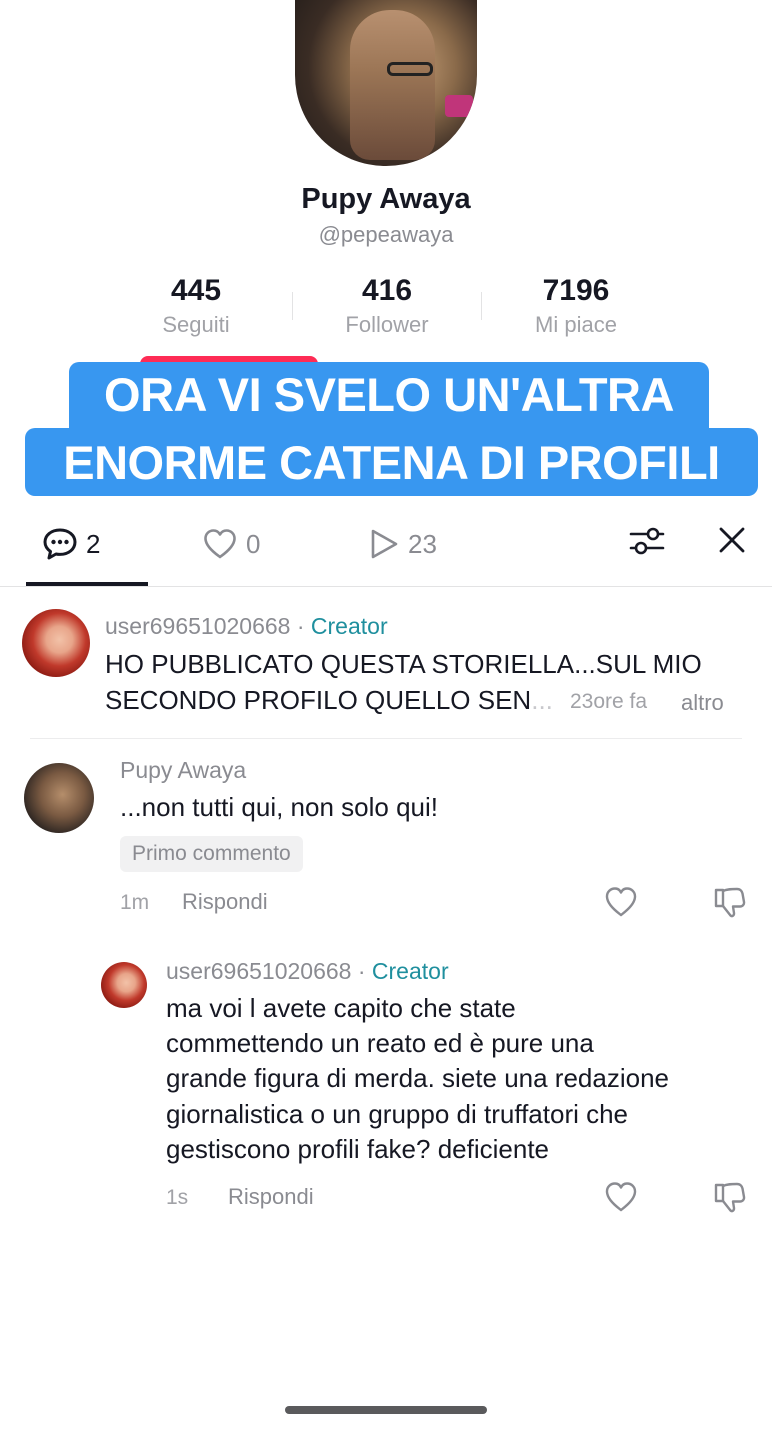  What do you see at coordinates (702, 703) in the screenshot?
I see `more-link: altro` at bounding box center [702, 703].